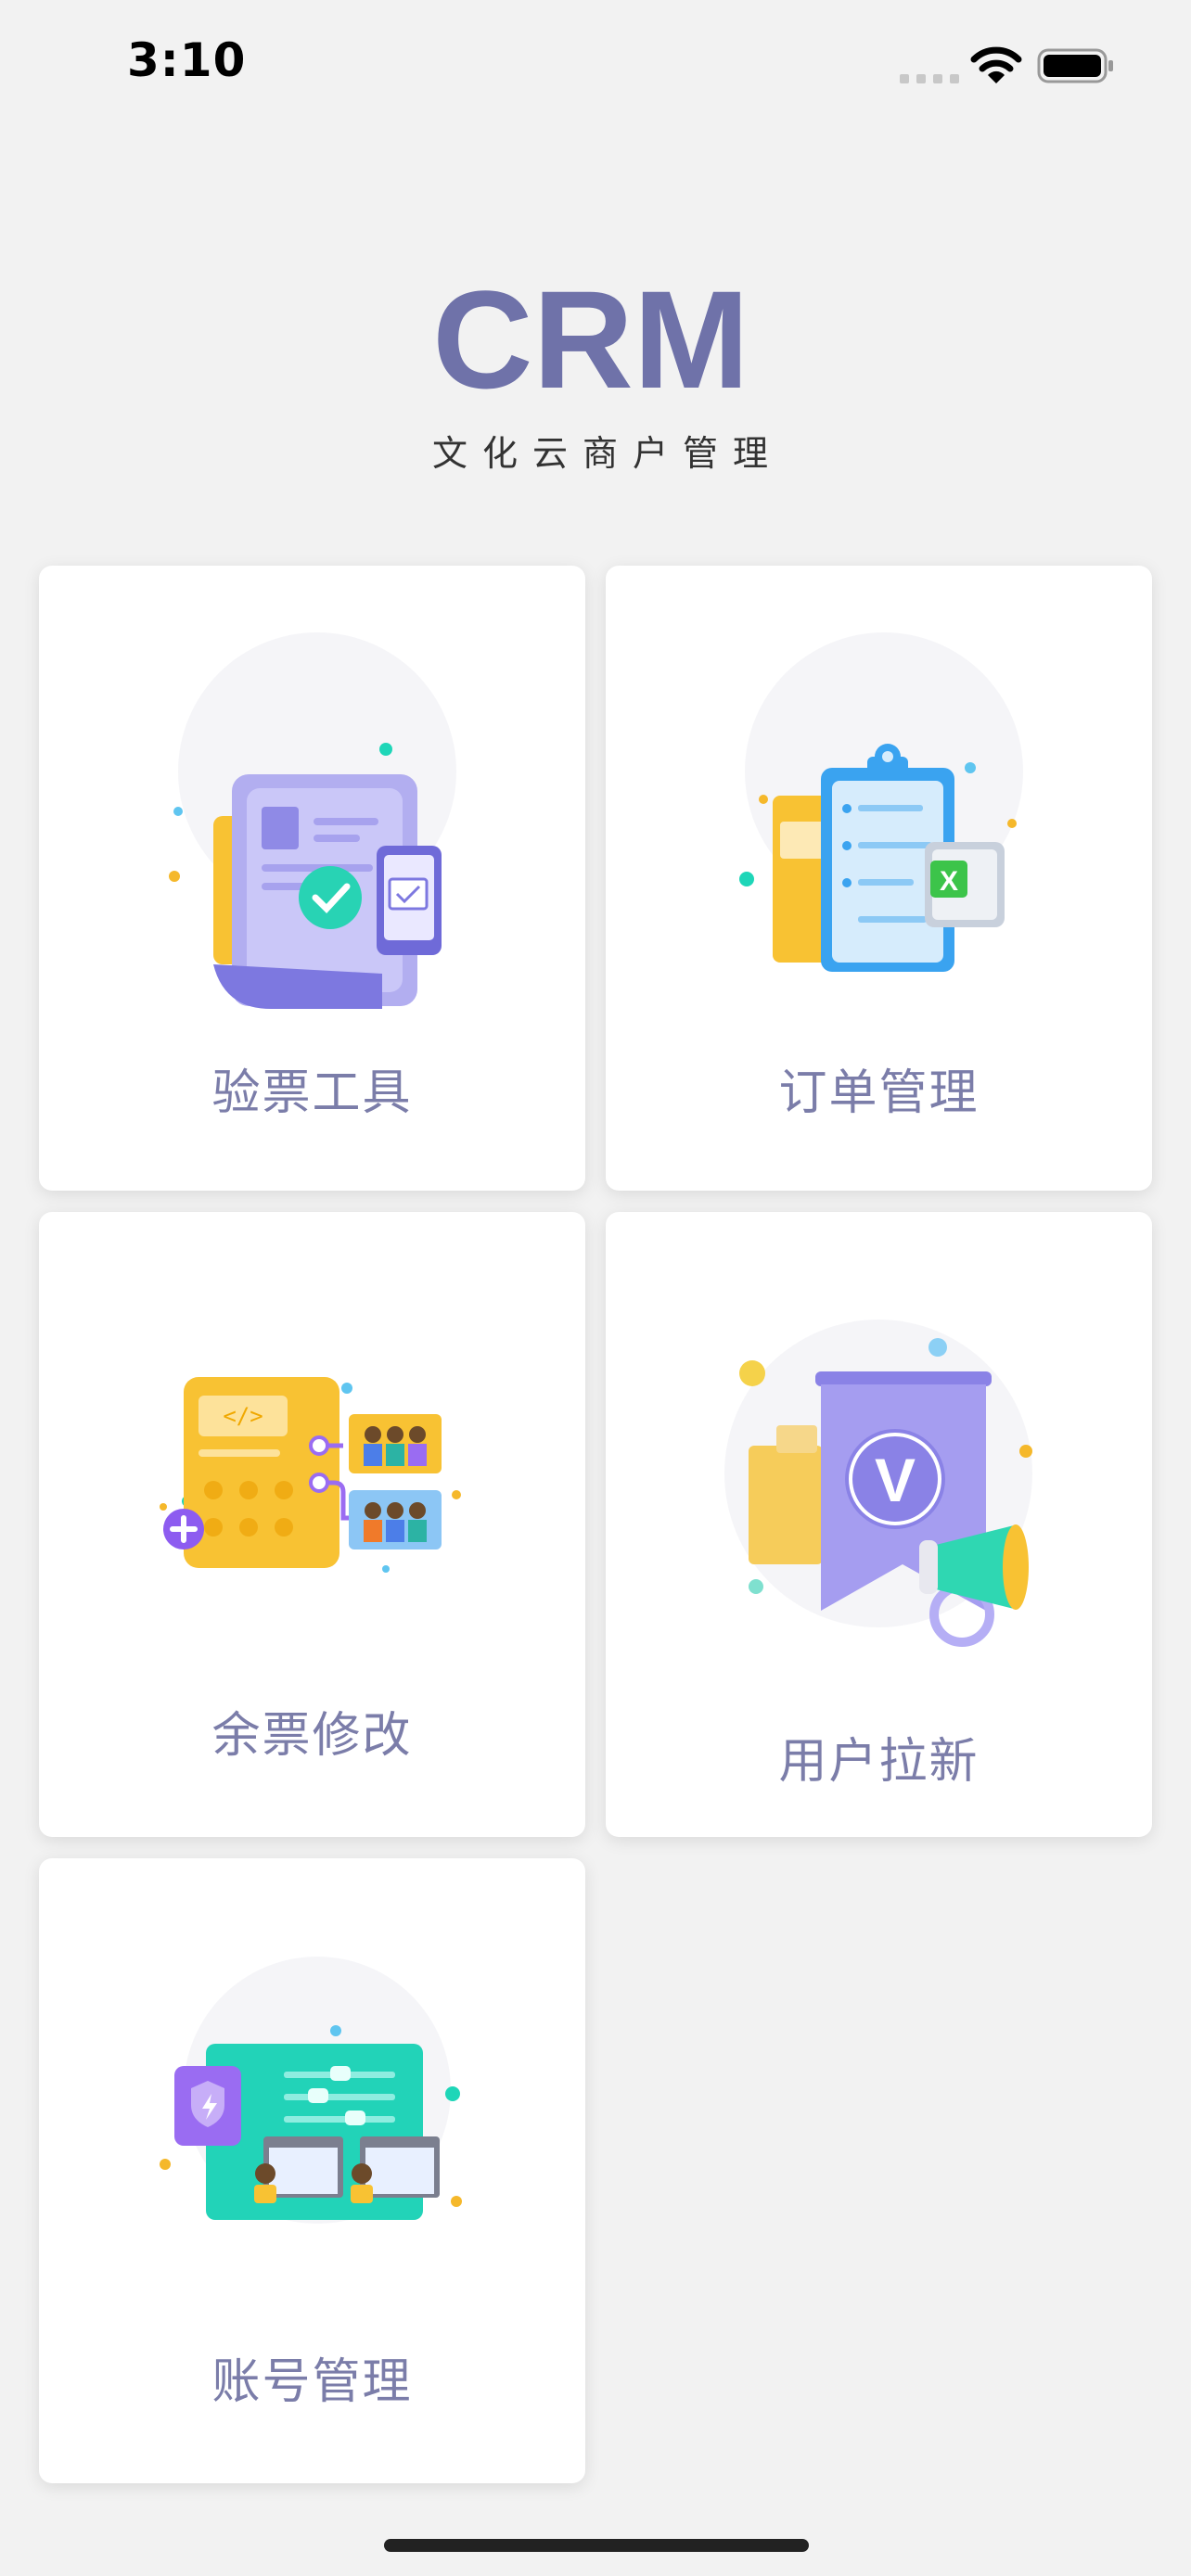 This screenshot has height=2576, width=1191. Describe the element at coordinates (895, 1480) in the screenshot. I see `svg-text: V` at that location.